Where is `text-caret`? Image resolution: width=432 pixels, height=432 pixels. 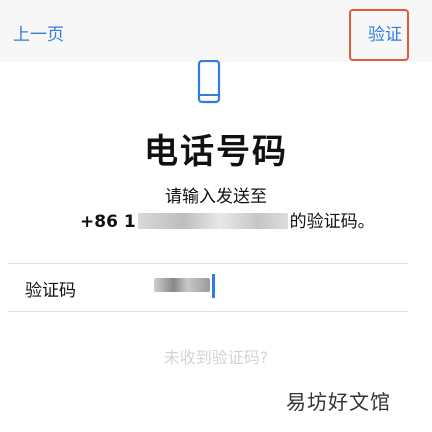
text-caret is located at coordinates (213, 286).